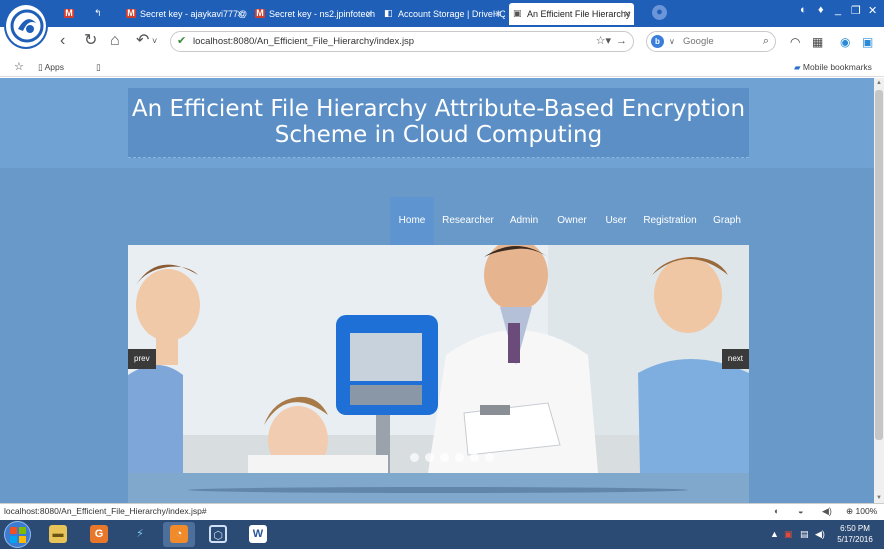 The height and width of the screenshot is (549, 884). Describe the element at coordinates (603, 41) in the screenshot. I see `bookmark-star-icon: ☆▾` at that location.